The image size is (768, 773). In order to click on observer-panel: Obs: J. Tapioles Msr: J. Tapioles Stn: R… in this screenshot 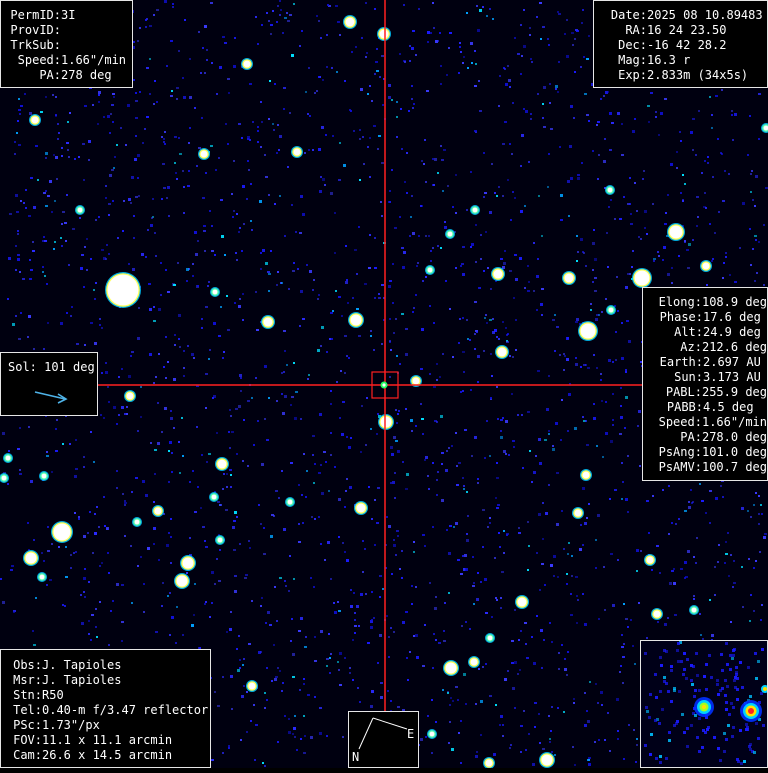, I will do `click(105, 708)`.